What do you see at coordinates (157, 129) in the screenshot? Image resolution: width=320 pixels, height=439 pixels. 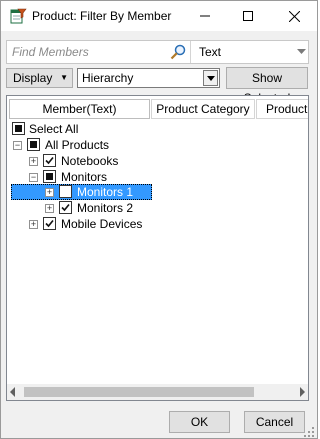 I see `tree-row-select-all: Select All` at bounding box center [157, 129].